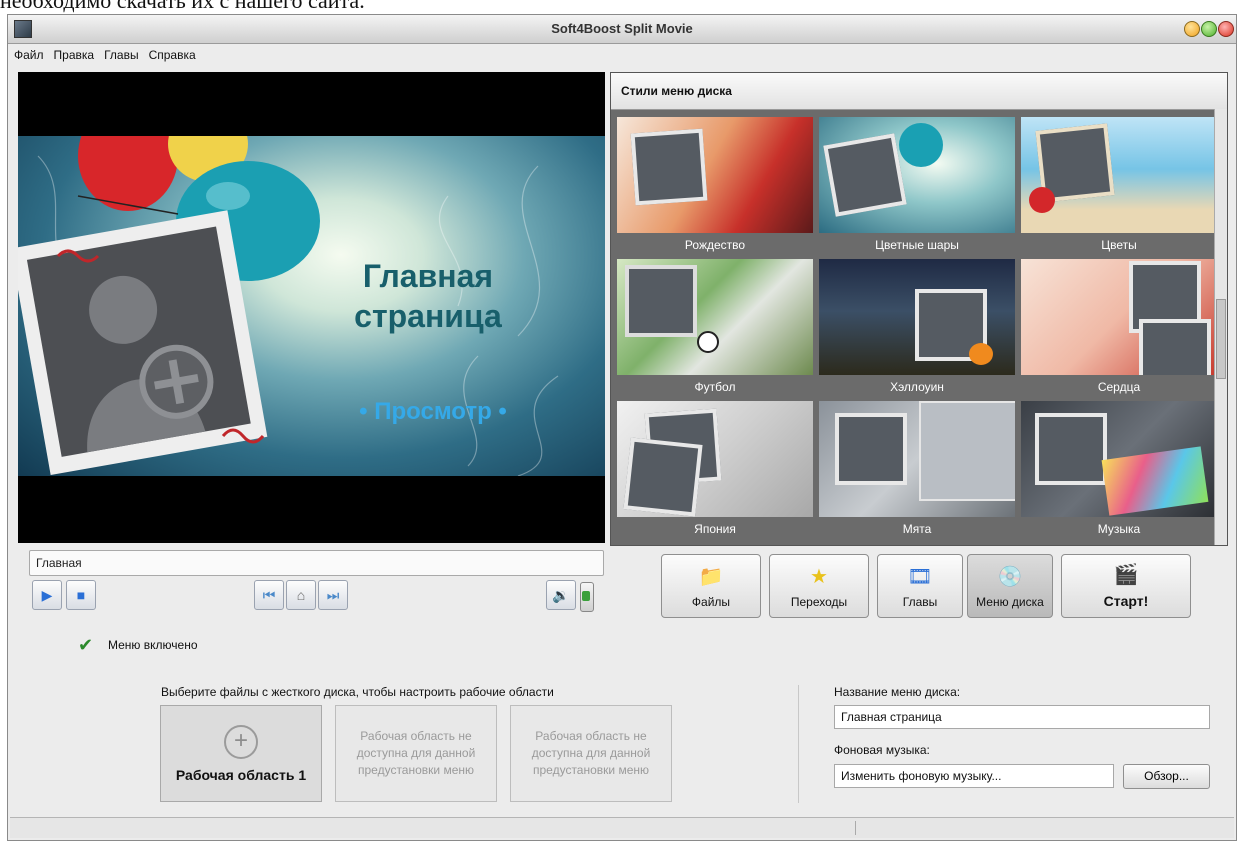  Describe the element at coordinates (1119, 186) in the screenshot. I see `style-item-flowers: Цветы` at that location.